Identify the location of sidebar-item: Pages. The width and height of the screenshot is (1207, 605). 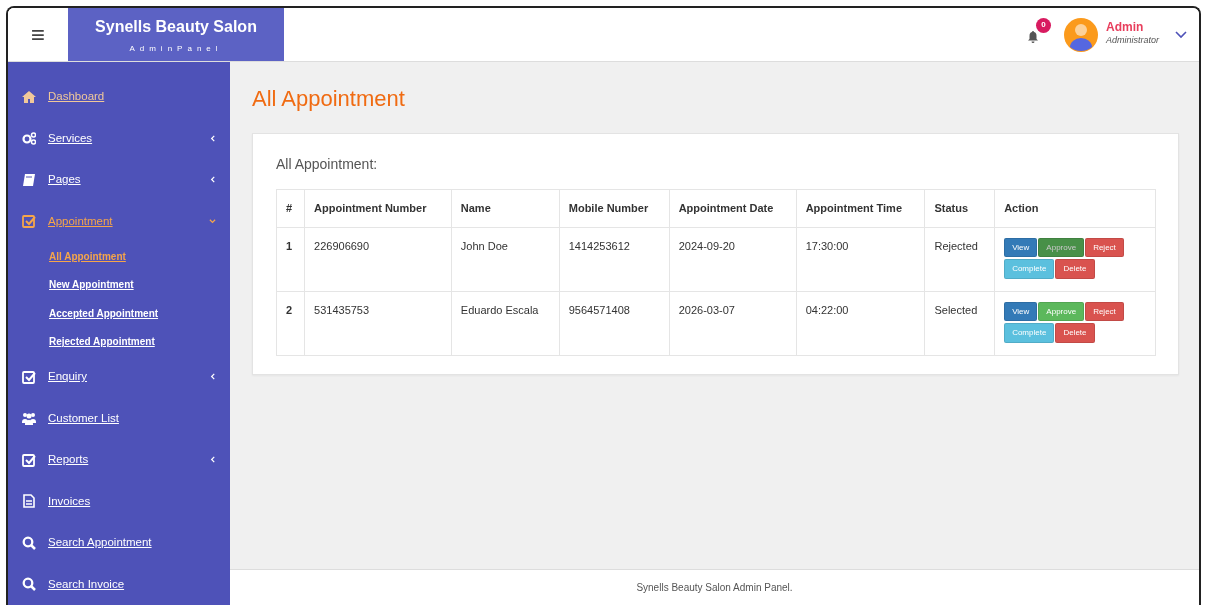
(119, 180).